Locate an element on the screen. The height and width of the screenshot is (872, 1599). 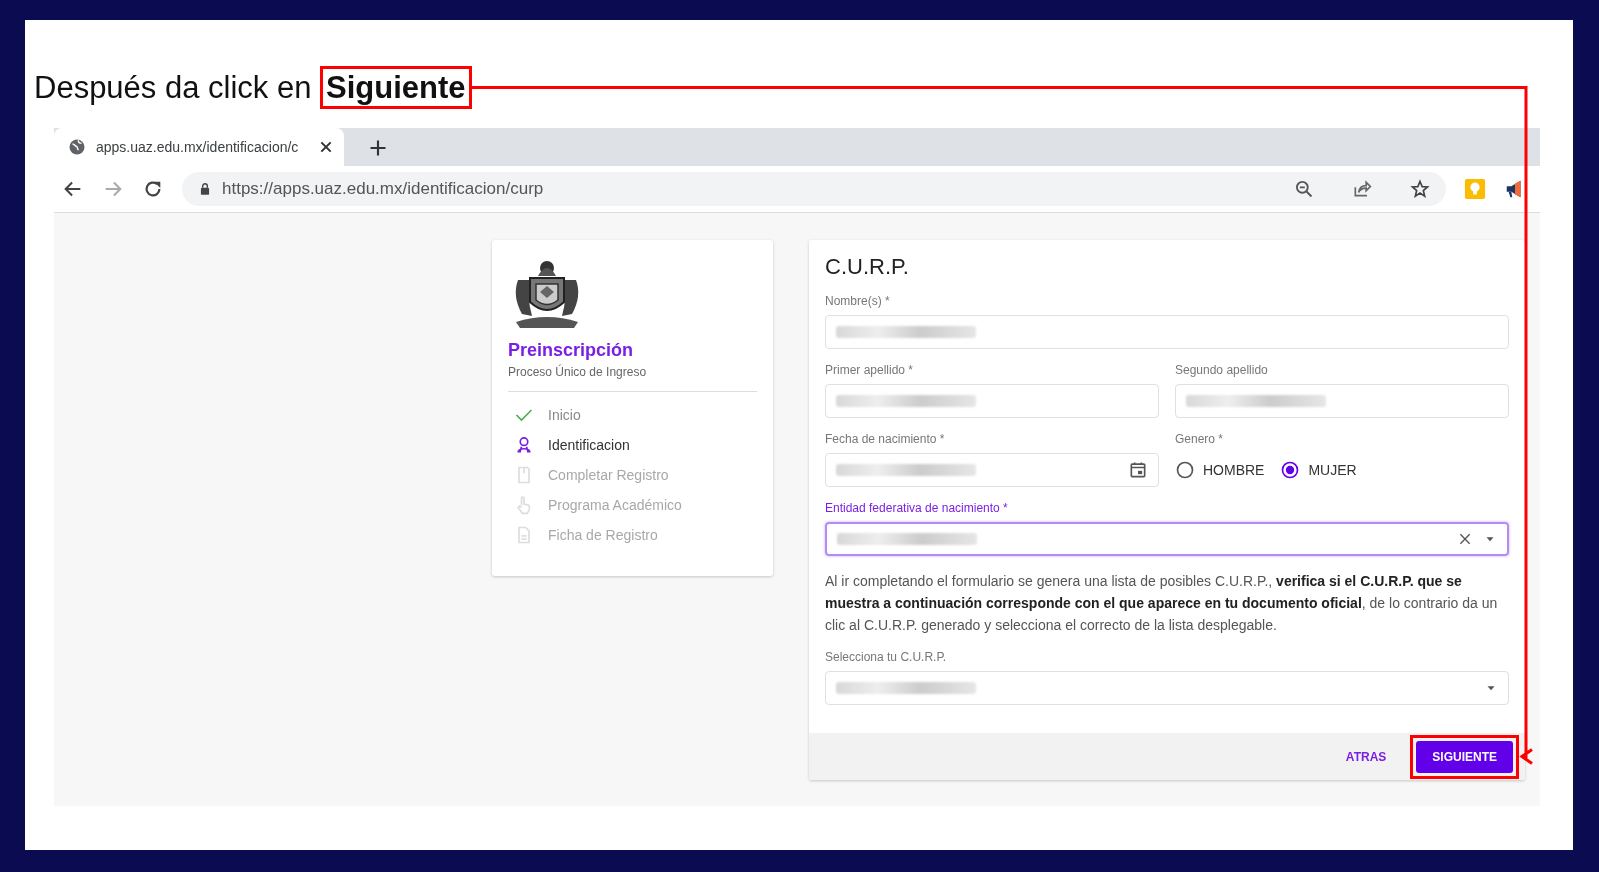
close-icon is located at coordinates (326, 147).